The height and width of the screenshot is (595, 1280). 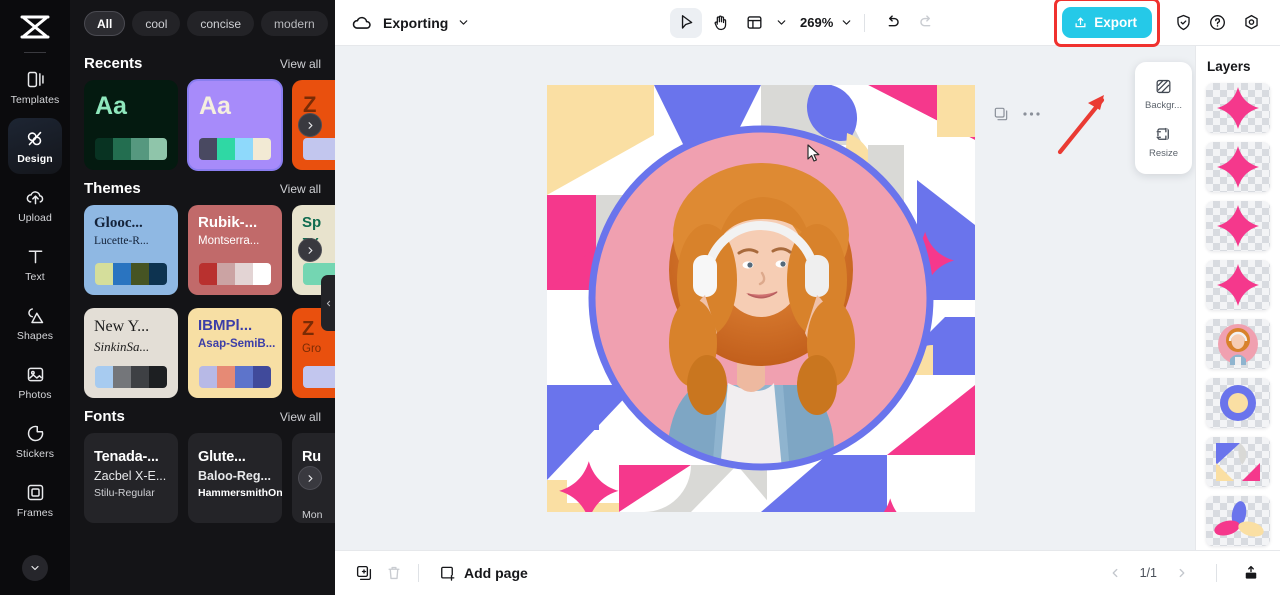 What do you see at coordinates (1217, 23) in the screenshot?
I see `help-circle-icon` at bounding box center [1217, 23].